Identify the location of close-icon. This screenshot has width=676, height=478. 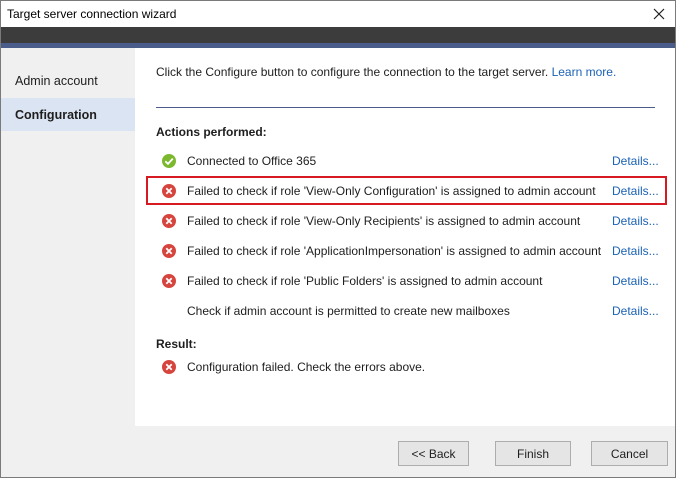
(659, 14).